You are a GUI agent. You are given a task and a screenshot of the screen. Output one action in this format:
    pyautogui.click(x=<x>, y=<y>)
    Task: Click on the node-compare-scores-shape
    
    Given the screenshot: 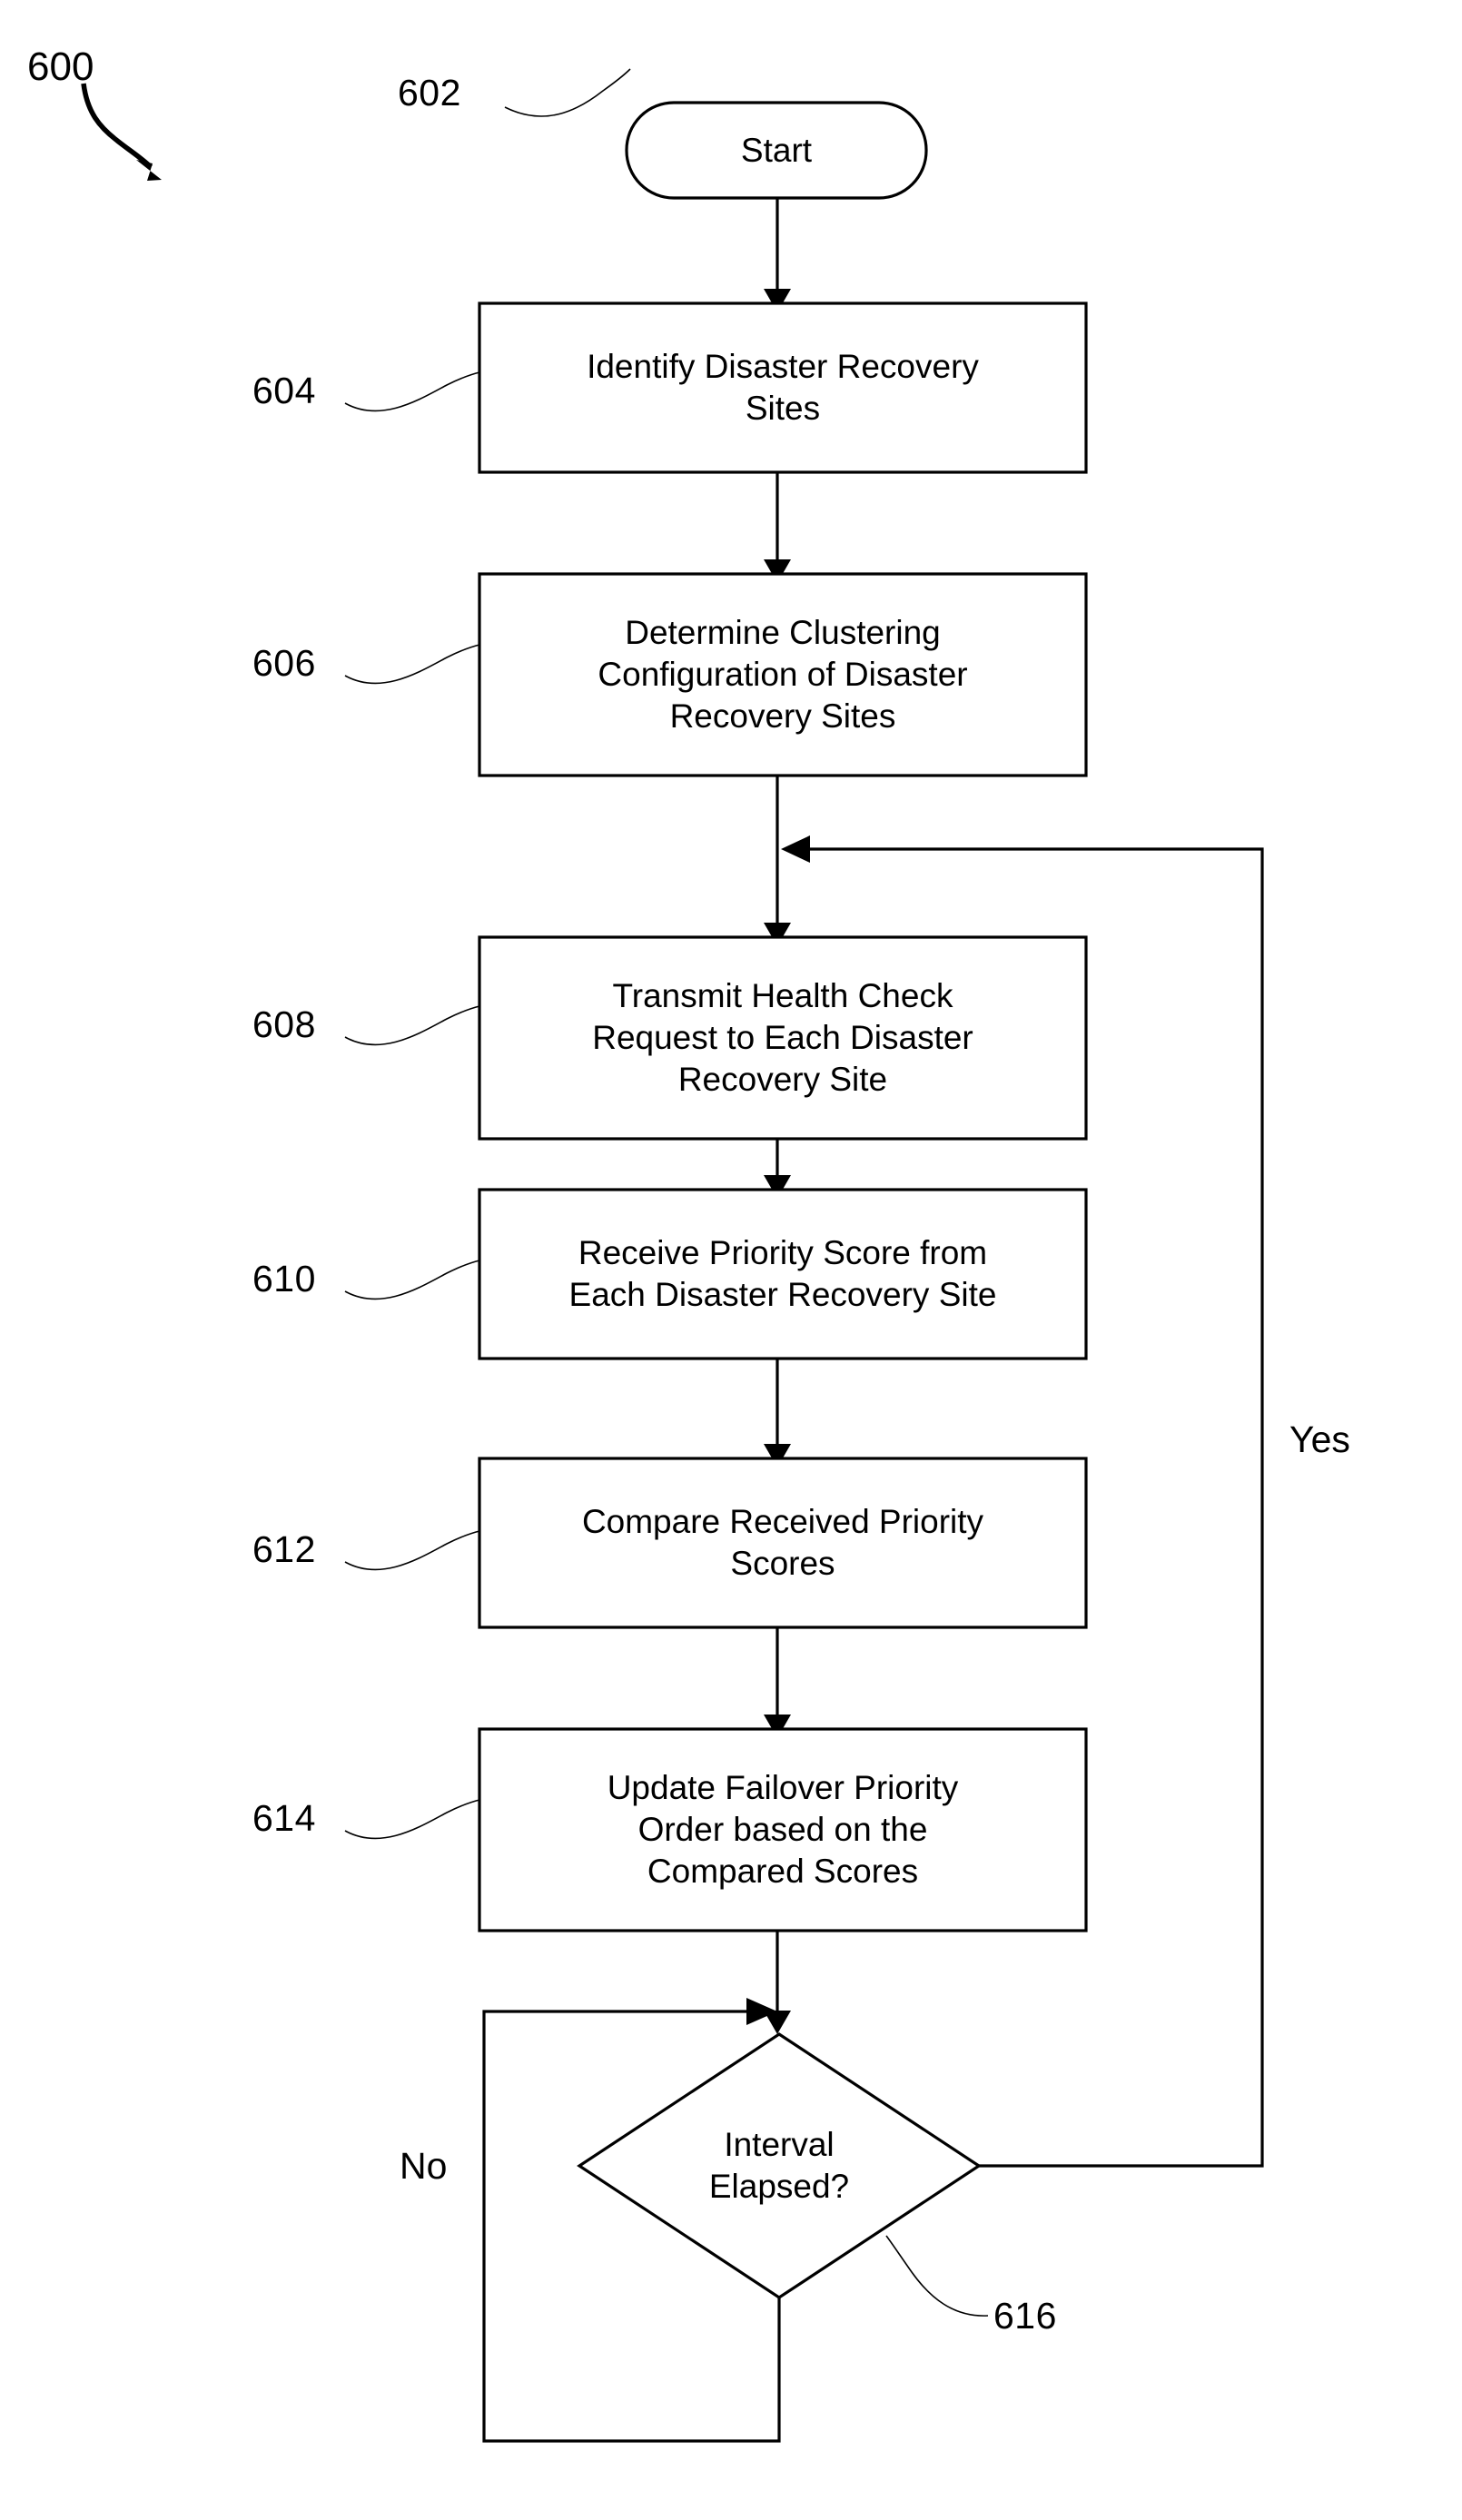 What is the action you would take?
    pyautogui.click(x=783, y=1543)
    